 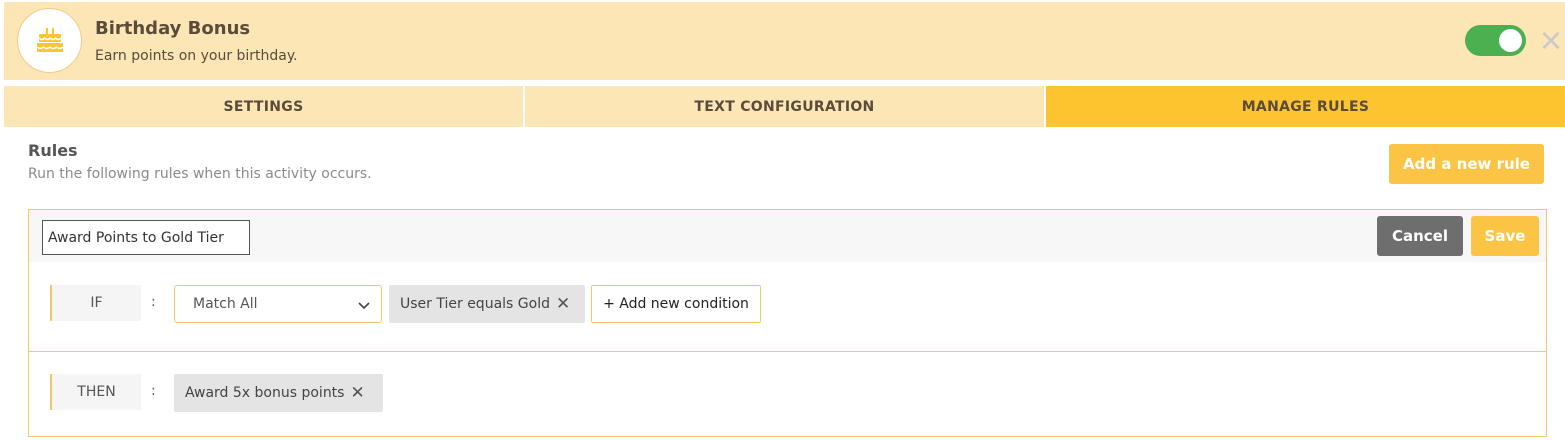 I want to click on activity-enabled-toggle, so click(x=1495, y=40).